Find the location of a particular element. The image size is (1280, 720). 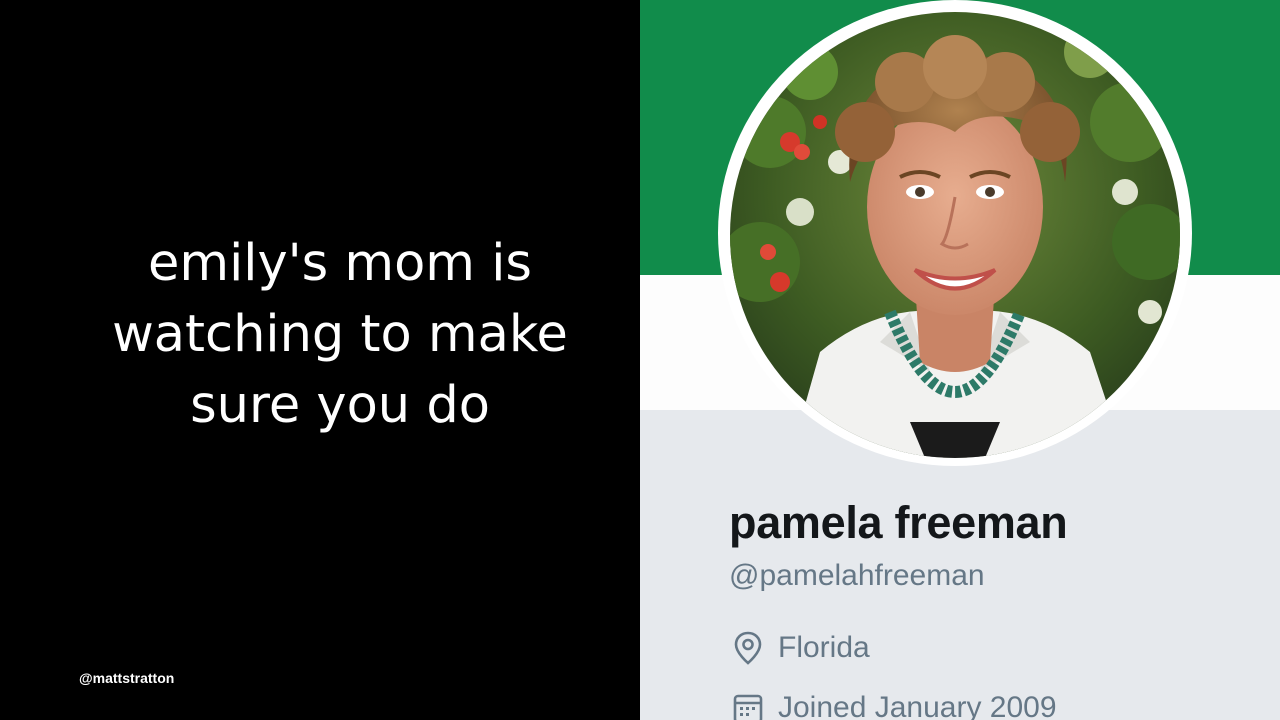

slide-caption-line-2: watching to make is located at coordinates (340, 334).